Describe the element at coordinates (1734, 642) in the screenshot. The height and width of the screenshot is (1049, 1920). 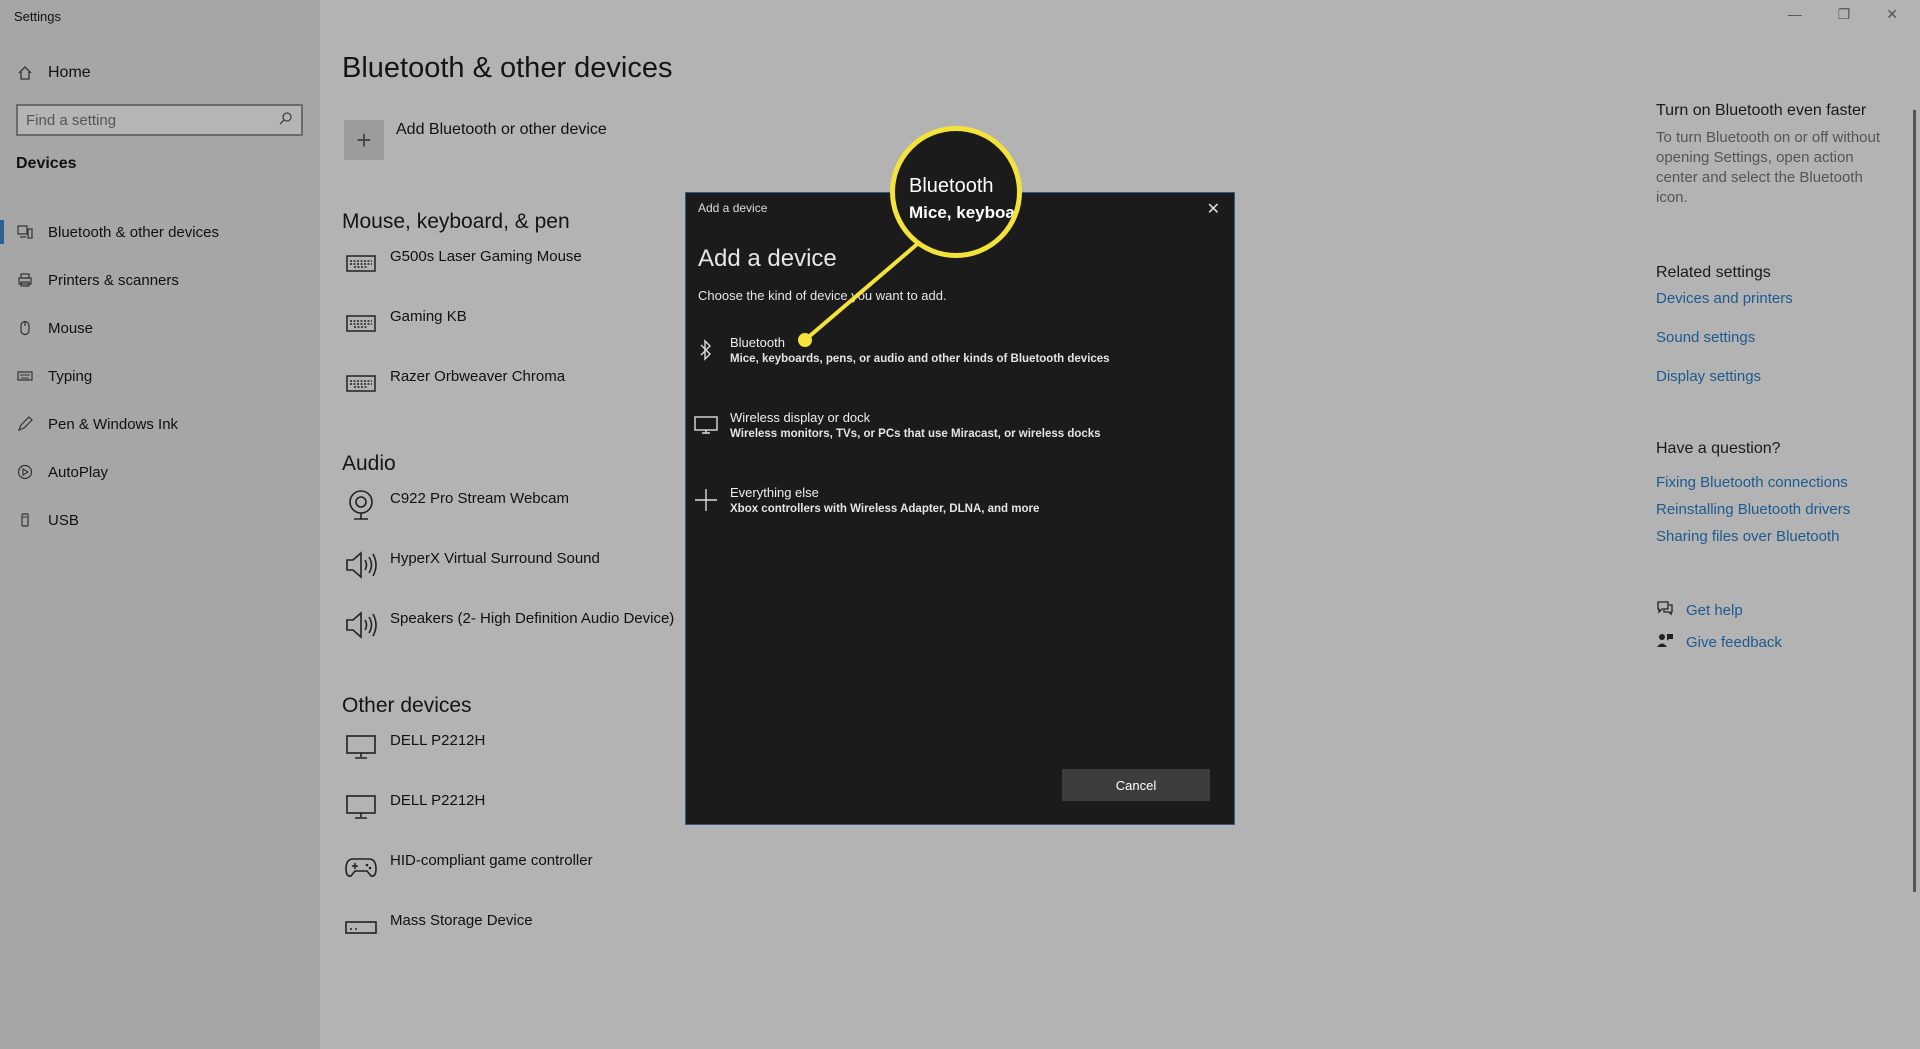
I see `give-feedback-label: Give feedback` at that location.